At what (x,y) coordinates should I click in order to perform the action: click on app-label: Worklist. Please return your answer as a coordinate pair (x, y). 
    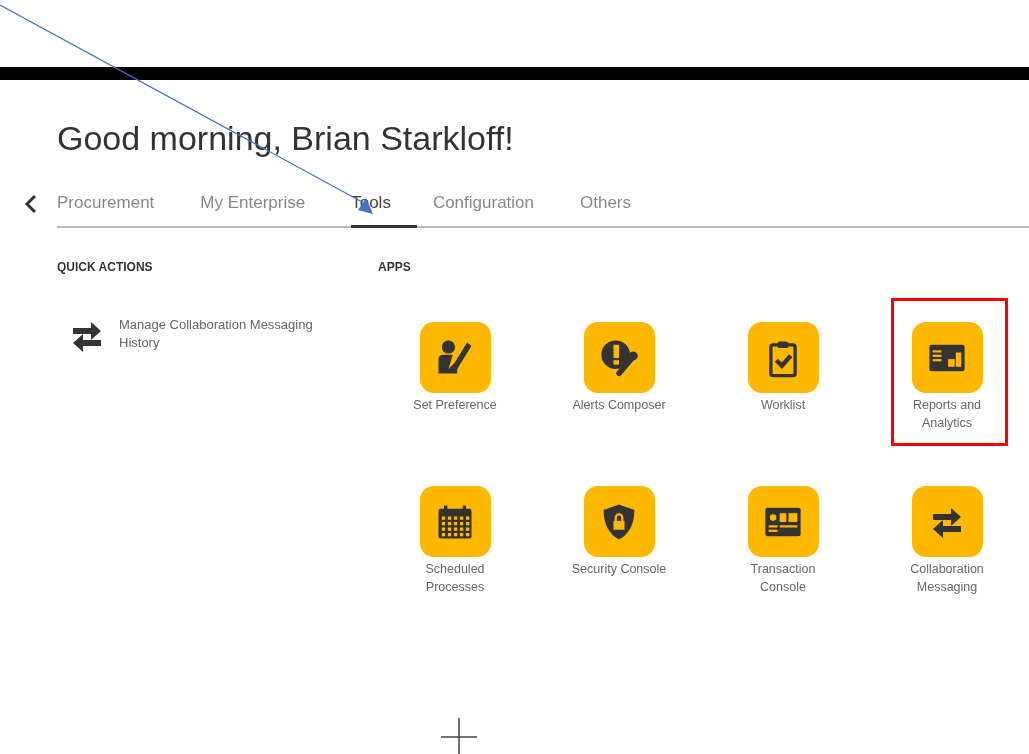
    Looking at the image, I should click on (783, 405).